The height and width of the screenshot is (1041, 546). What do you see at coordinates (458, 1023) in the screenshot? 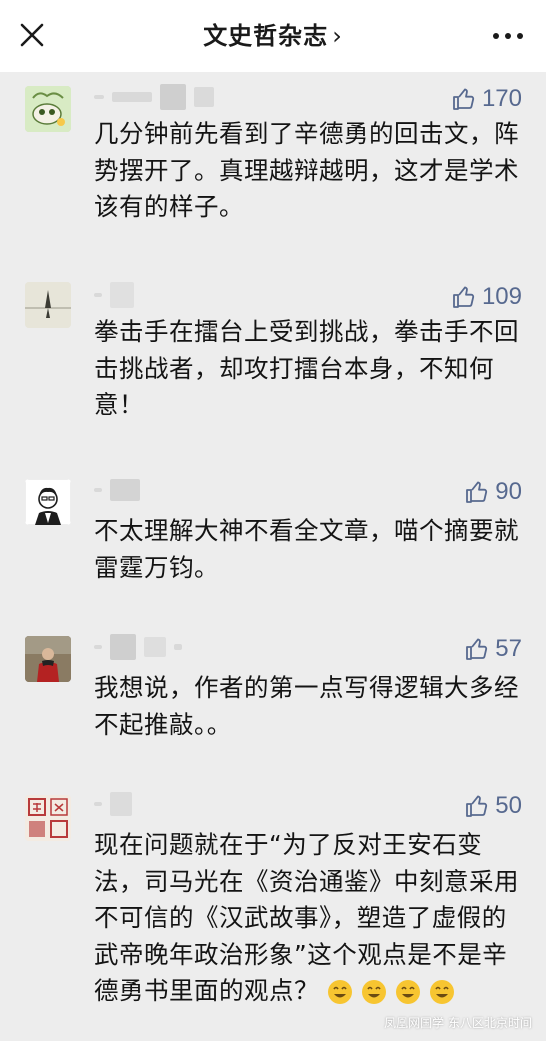
I see `watermark: 凤凰网国学 东八区北京时间` at bounding box center [458, 1023].